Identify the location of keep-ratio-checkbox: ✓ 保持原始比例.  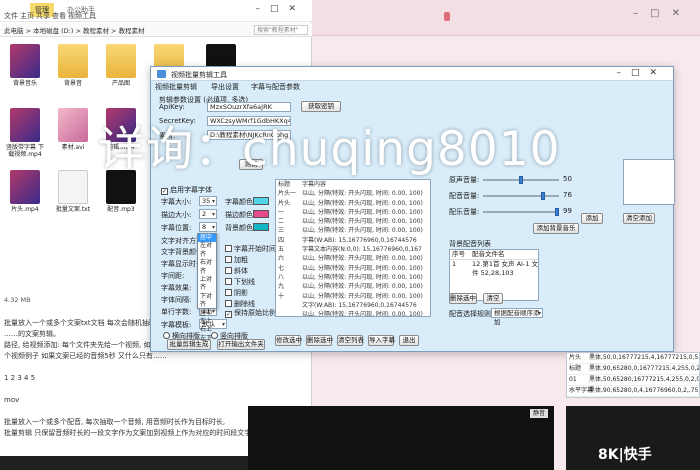
(250, 313).